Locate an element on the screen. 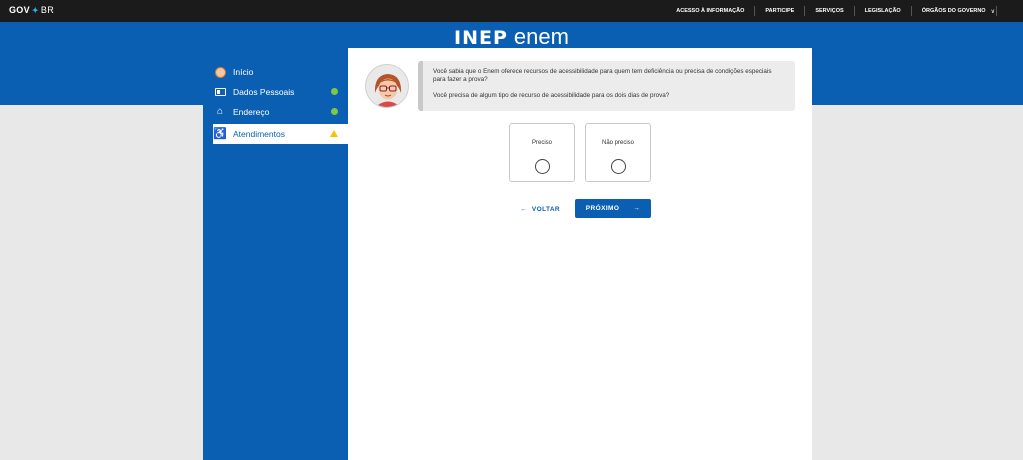 This screenshot has width=1023, height=460. enem-logo: enem is located at coordinates (541, 36).